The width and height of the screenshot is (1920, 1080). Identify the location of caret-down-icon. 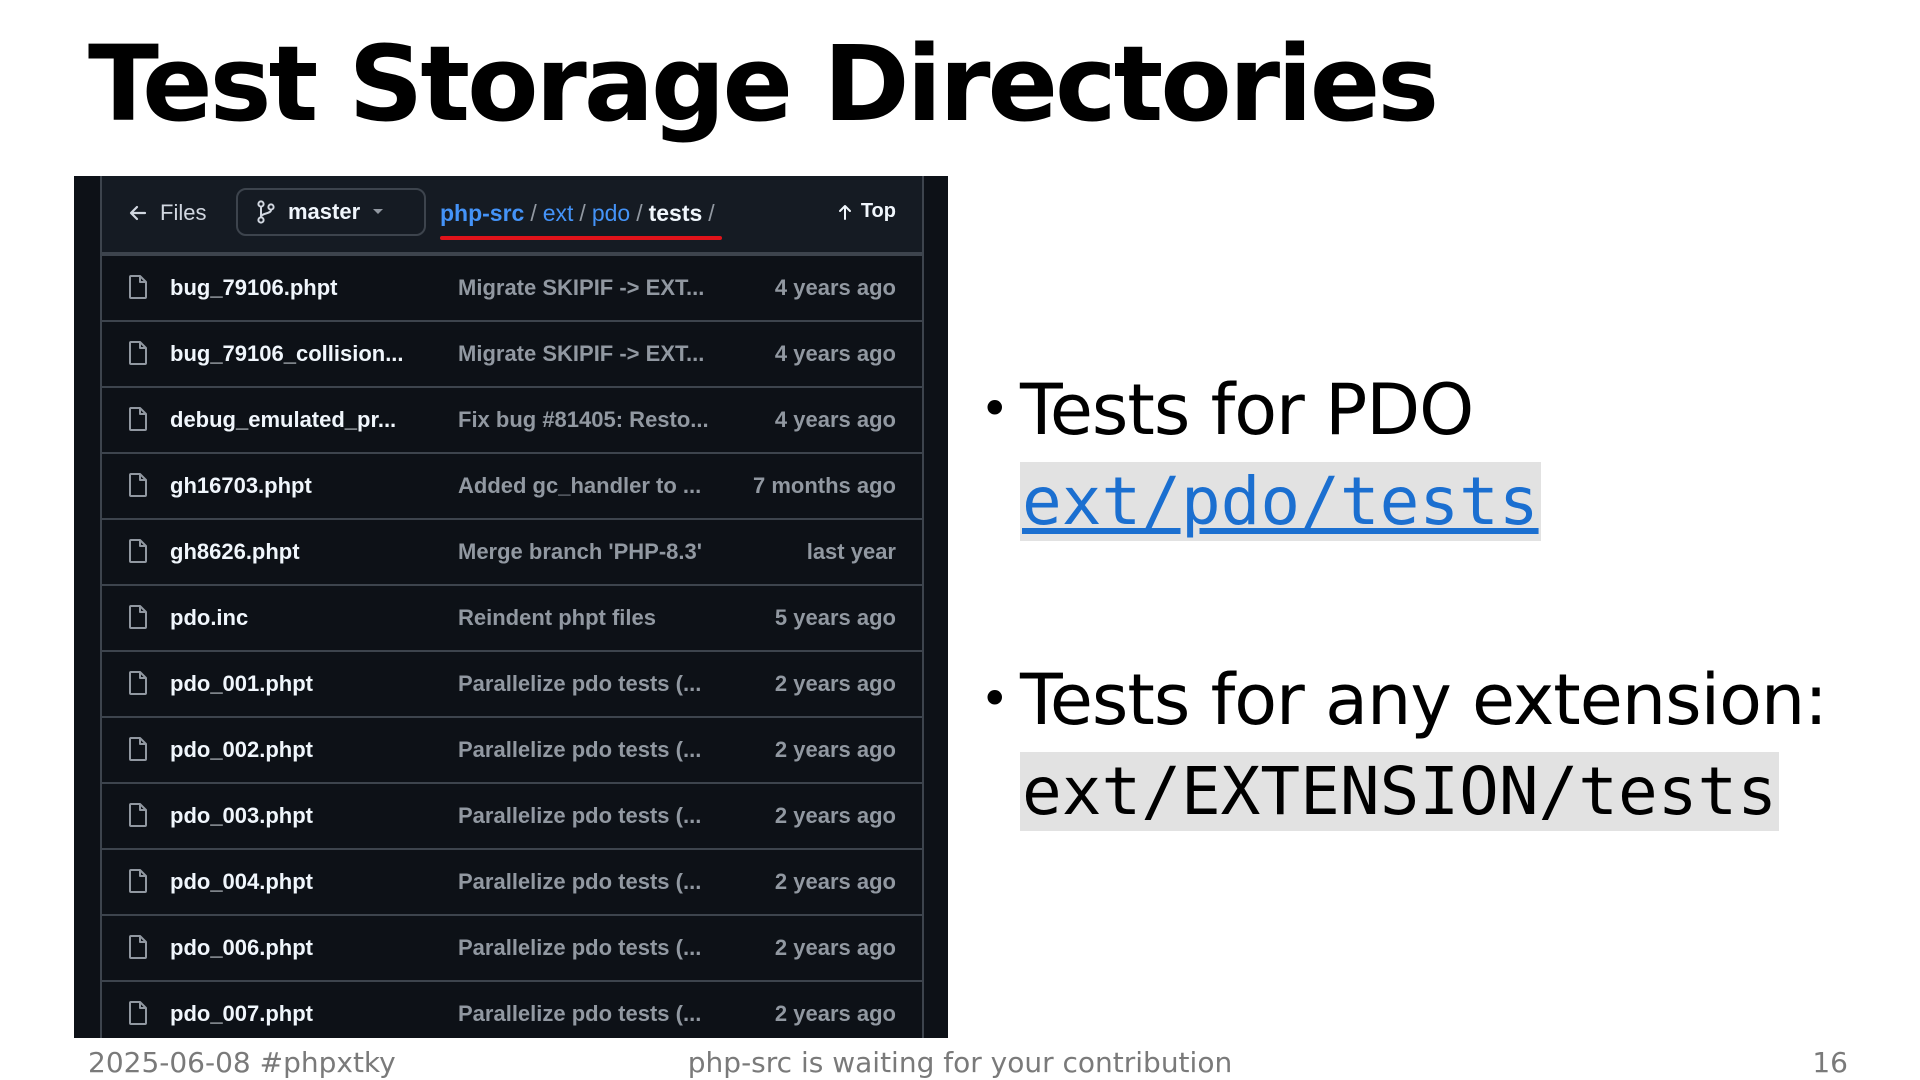
(378, 212).